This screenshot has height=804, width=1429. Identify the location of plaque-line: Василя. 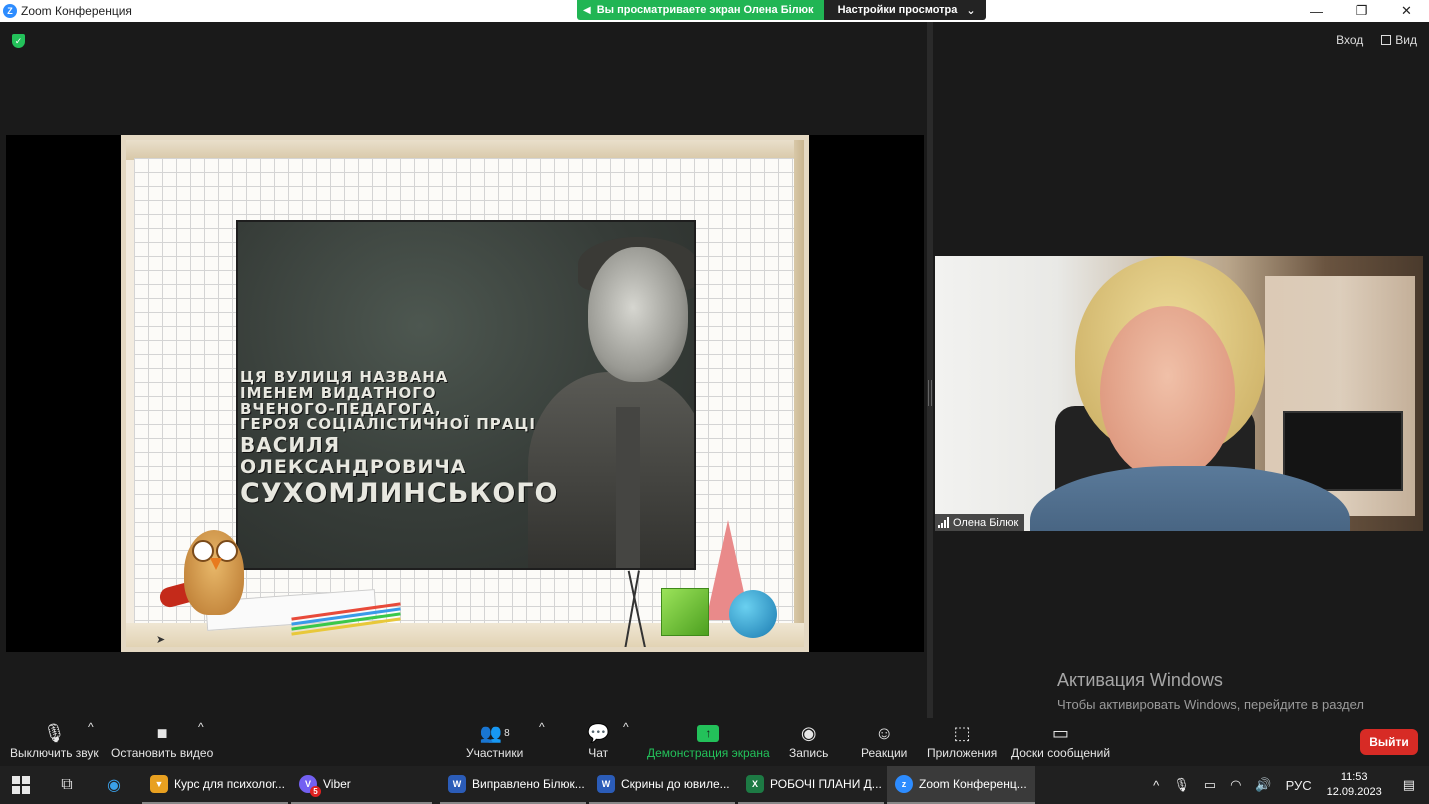
(290, 445).